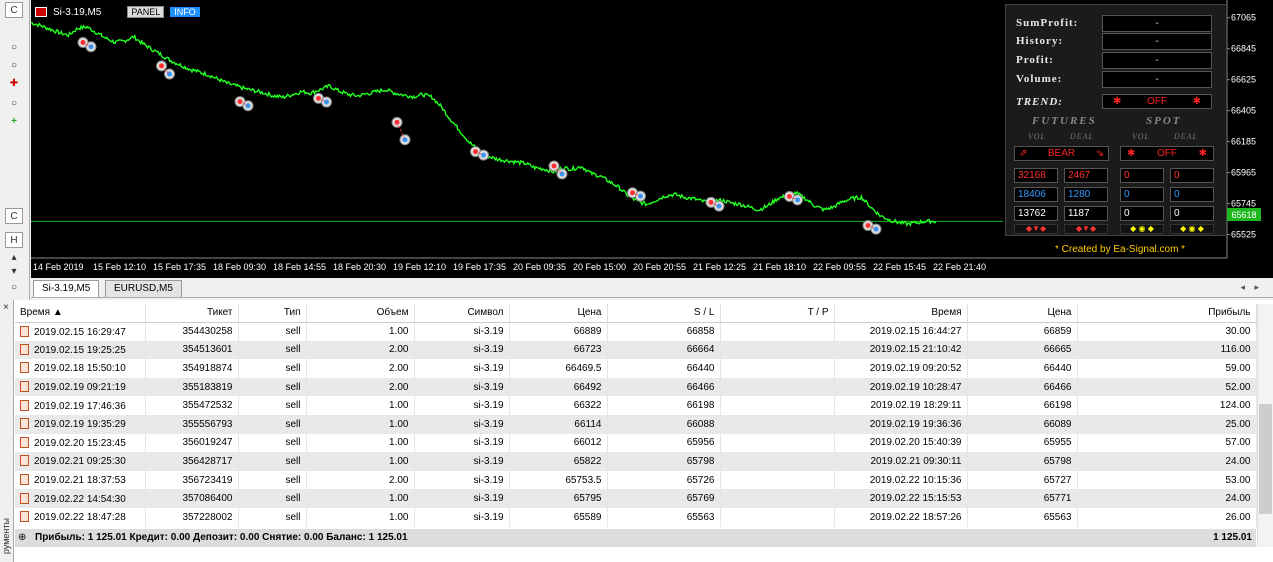 Image resolution: width=1273 pixels, height=562 pixels. Describe the element at coordinates (901, 480) in the screenshot. I see `table-cell: 2019.02.22 10:15:36` at that location.